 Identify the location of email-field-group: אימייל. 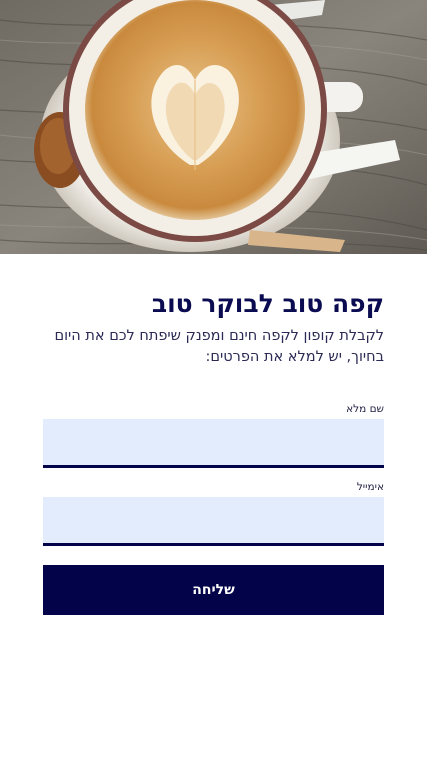
(213, 513).